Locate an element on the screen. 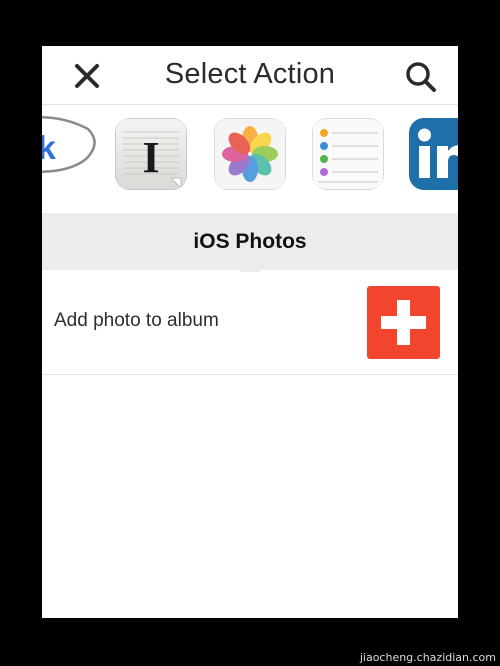  app-reminders is located at coordinates (348, 154).